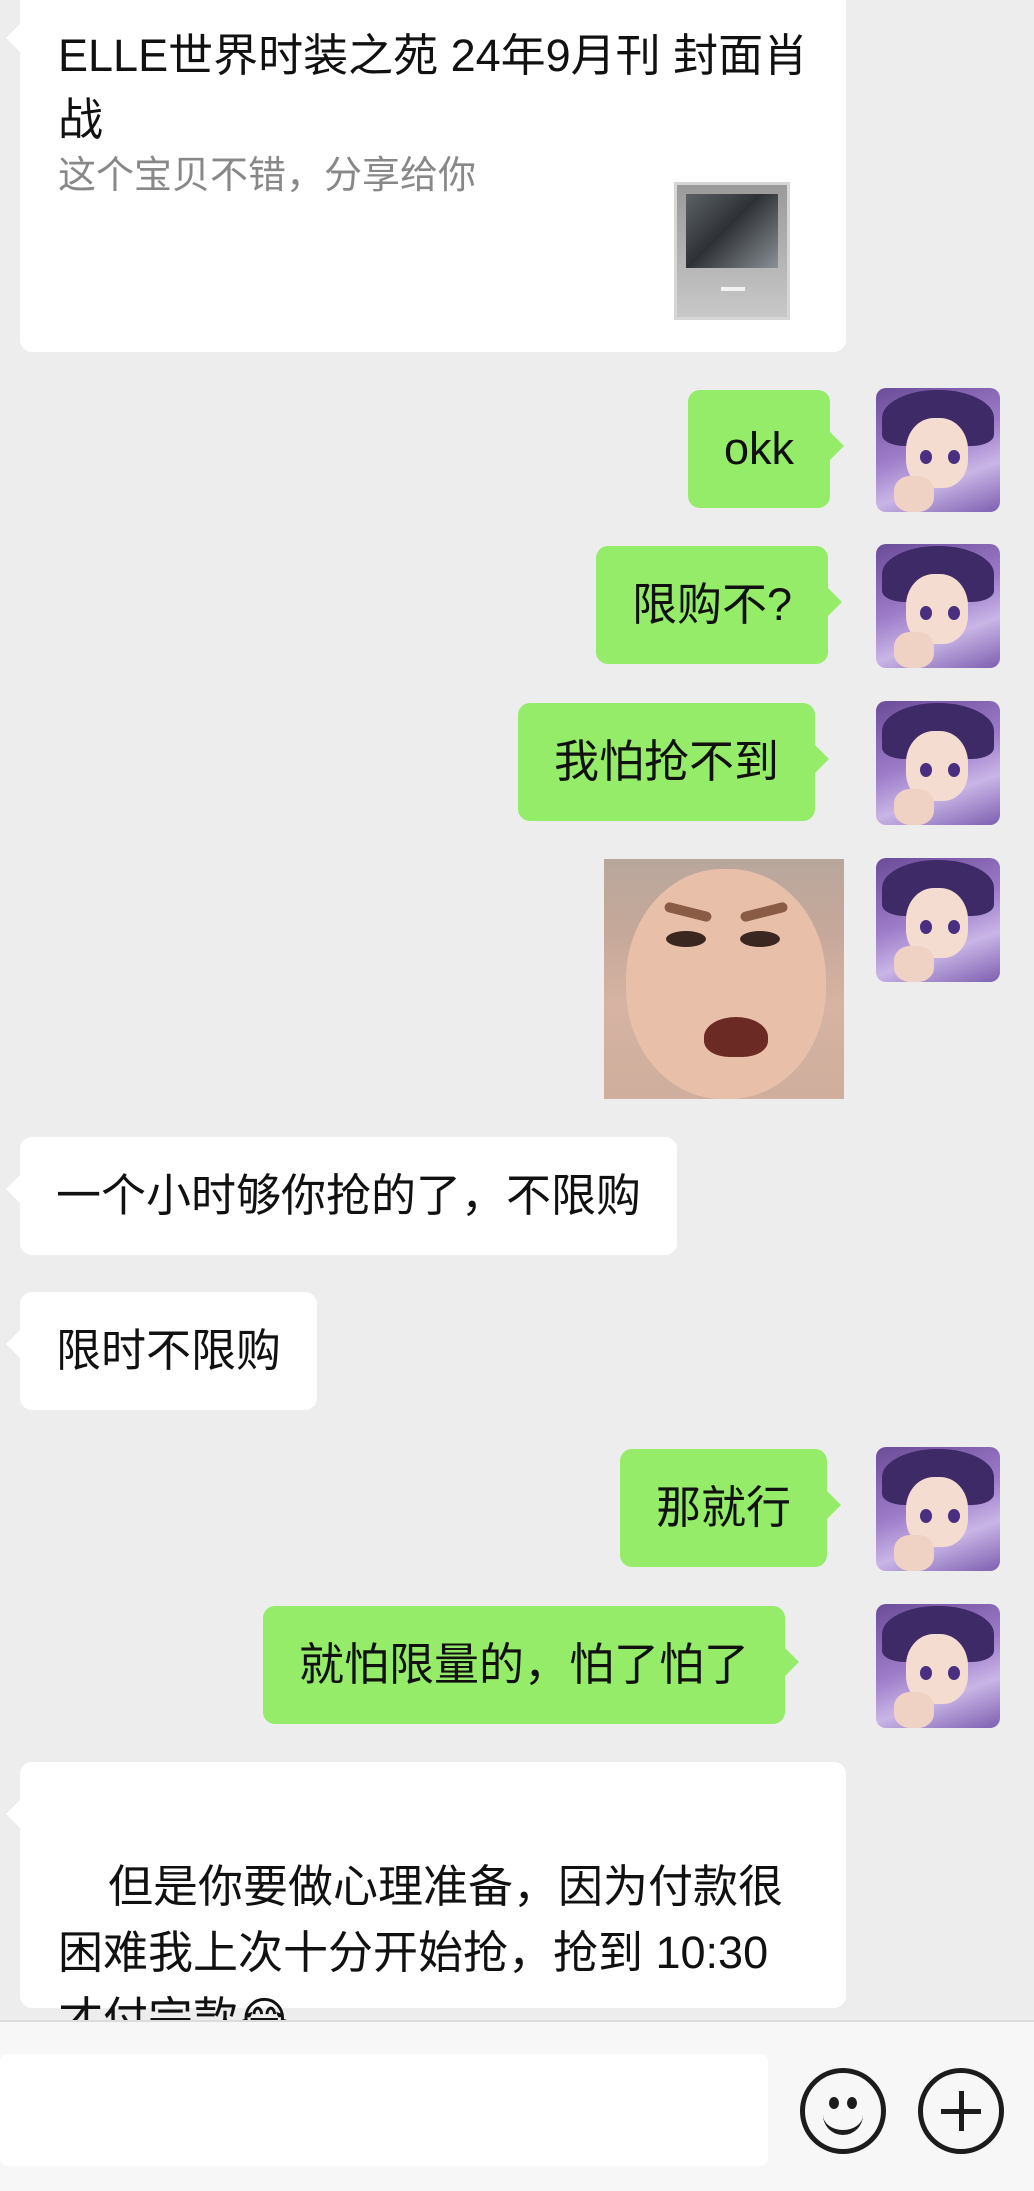 This screenshot has width=1034, height=2191. Describe the element at coordinates (759, 448) in the screenshot. I see `message-text: okk` at that location.